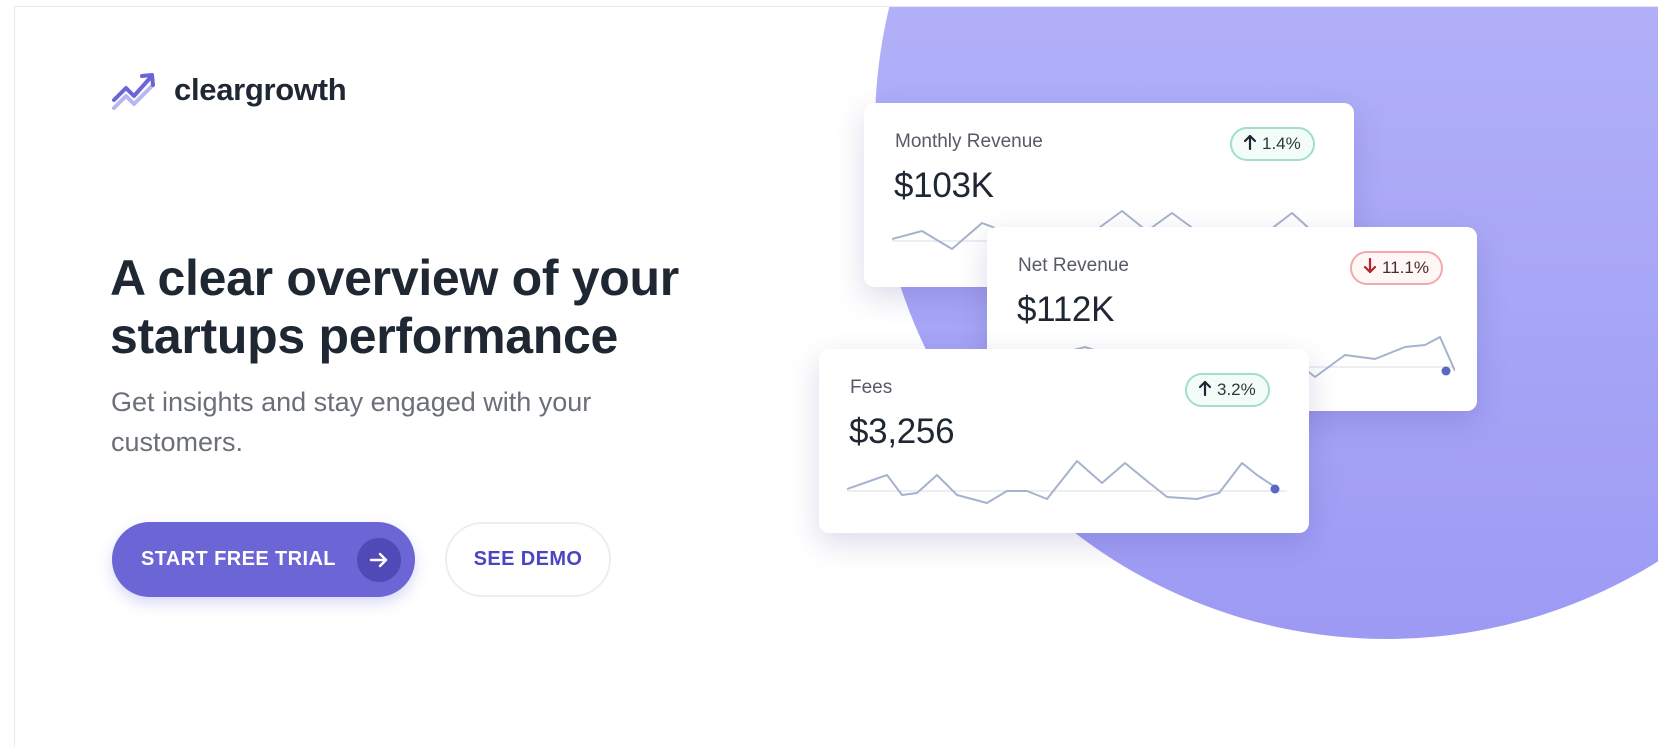 The image size is (1658, 747). I want to click on card-title: Monthly Revenue, so click(969, 141).